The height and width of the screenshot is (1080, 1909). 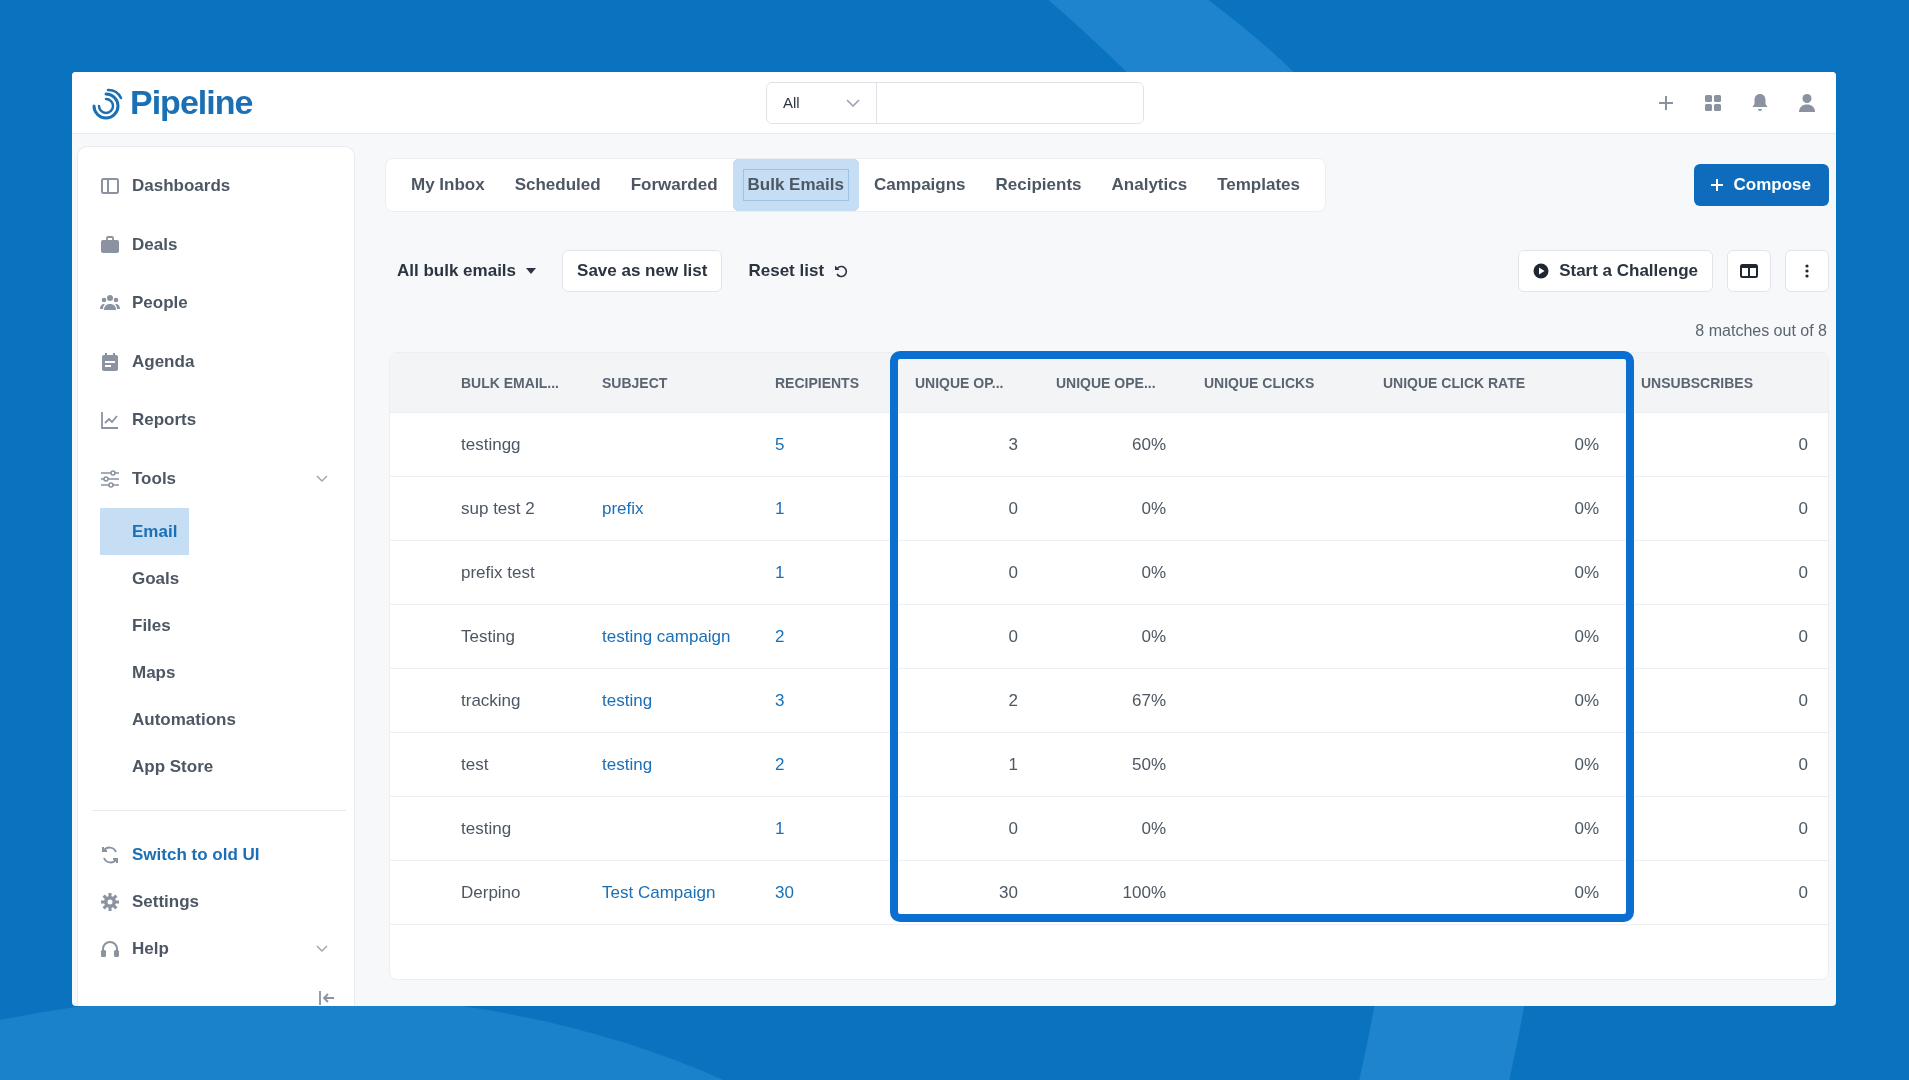 I want to click on sliders-icon, so click(x=110, y=478).